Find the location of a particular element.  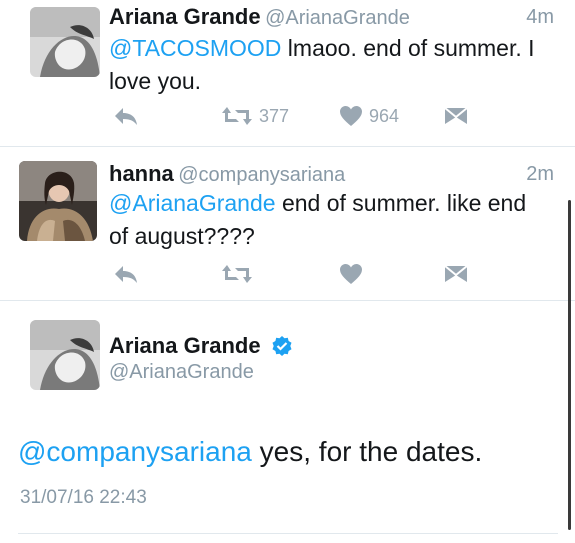

tweet-text-line1: end of summer. like end is located at coordinates (401, 203).